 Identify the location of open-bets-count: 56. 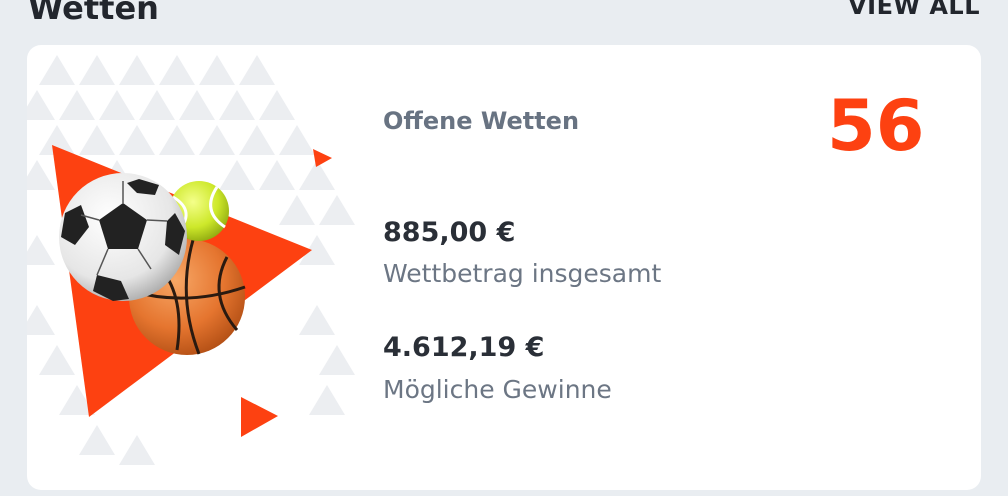
(876, 126).